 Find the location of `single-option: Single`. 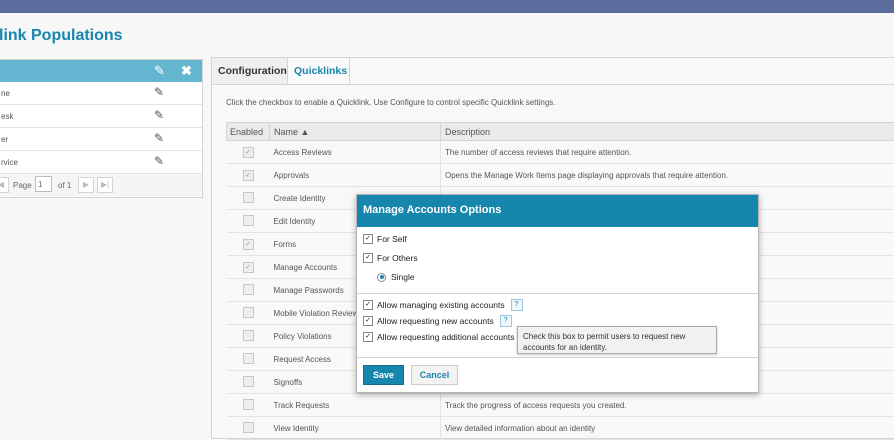

single-option: Single is located at coordinates (396, 277).